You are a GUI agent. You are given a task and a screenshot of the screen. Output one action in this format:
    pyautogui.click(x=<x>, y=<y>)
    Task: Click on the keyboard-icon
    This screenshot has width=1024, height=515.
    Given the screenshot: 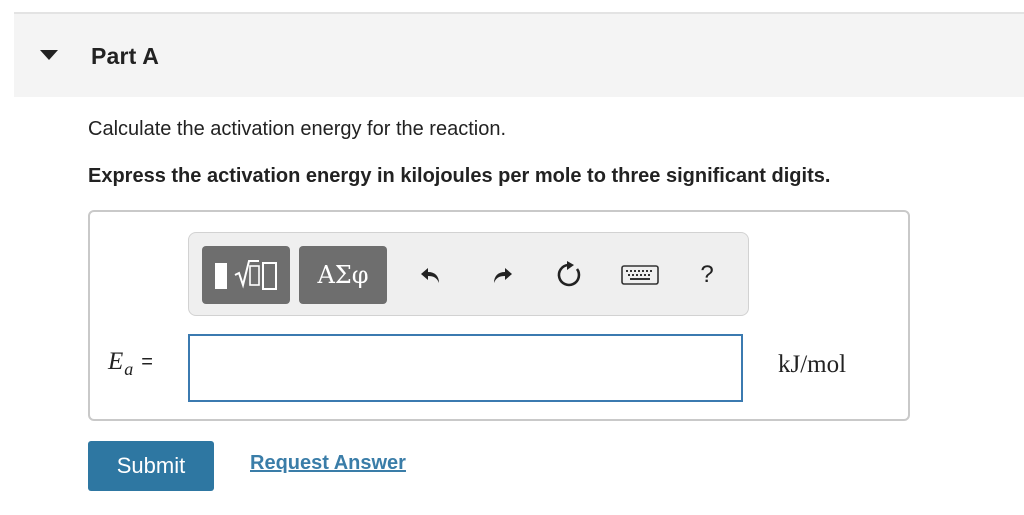 What is the action you would take?
    pyautogui.click(x=640, y=275)
    